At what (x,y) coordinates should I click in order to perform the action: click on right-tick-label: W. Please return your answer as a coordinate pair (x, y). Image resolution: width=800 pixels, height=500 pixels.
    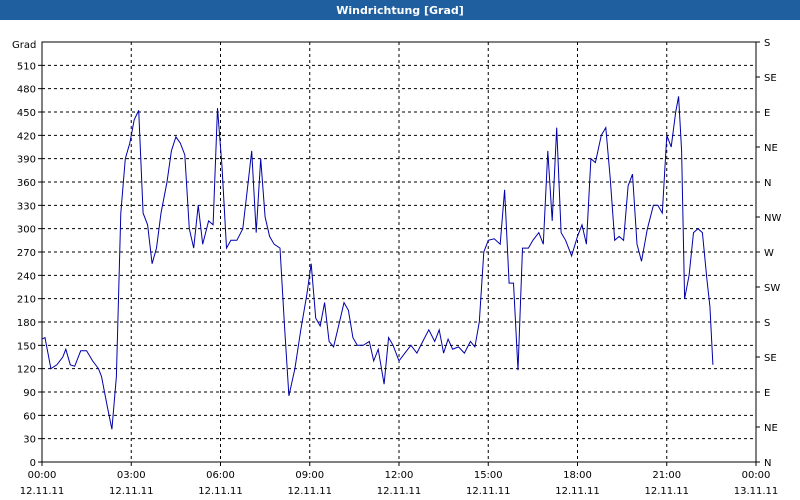
    Looking at the image, I should click on (769, 253).